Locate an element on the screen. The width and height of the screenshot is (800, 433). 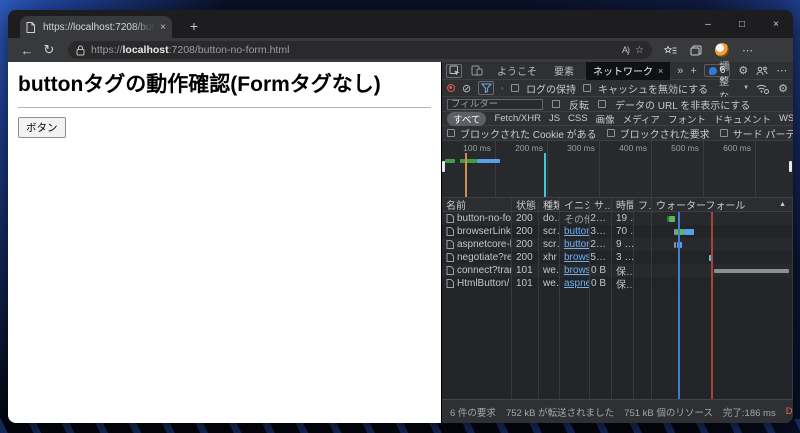
browser-tab: https://localhost:7208/button-no × is located at coordinates (96, 27).